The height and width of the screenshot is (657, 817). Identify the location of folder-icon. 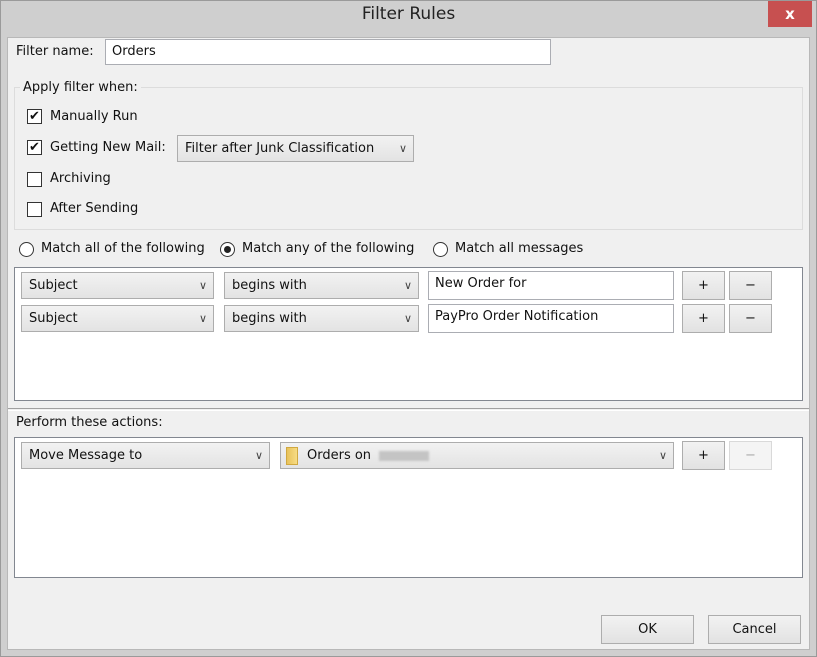
(292, 456).